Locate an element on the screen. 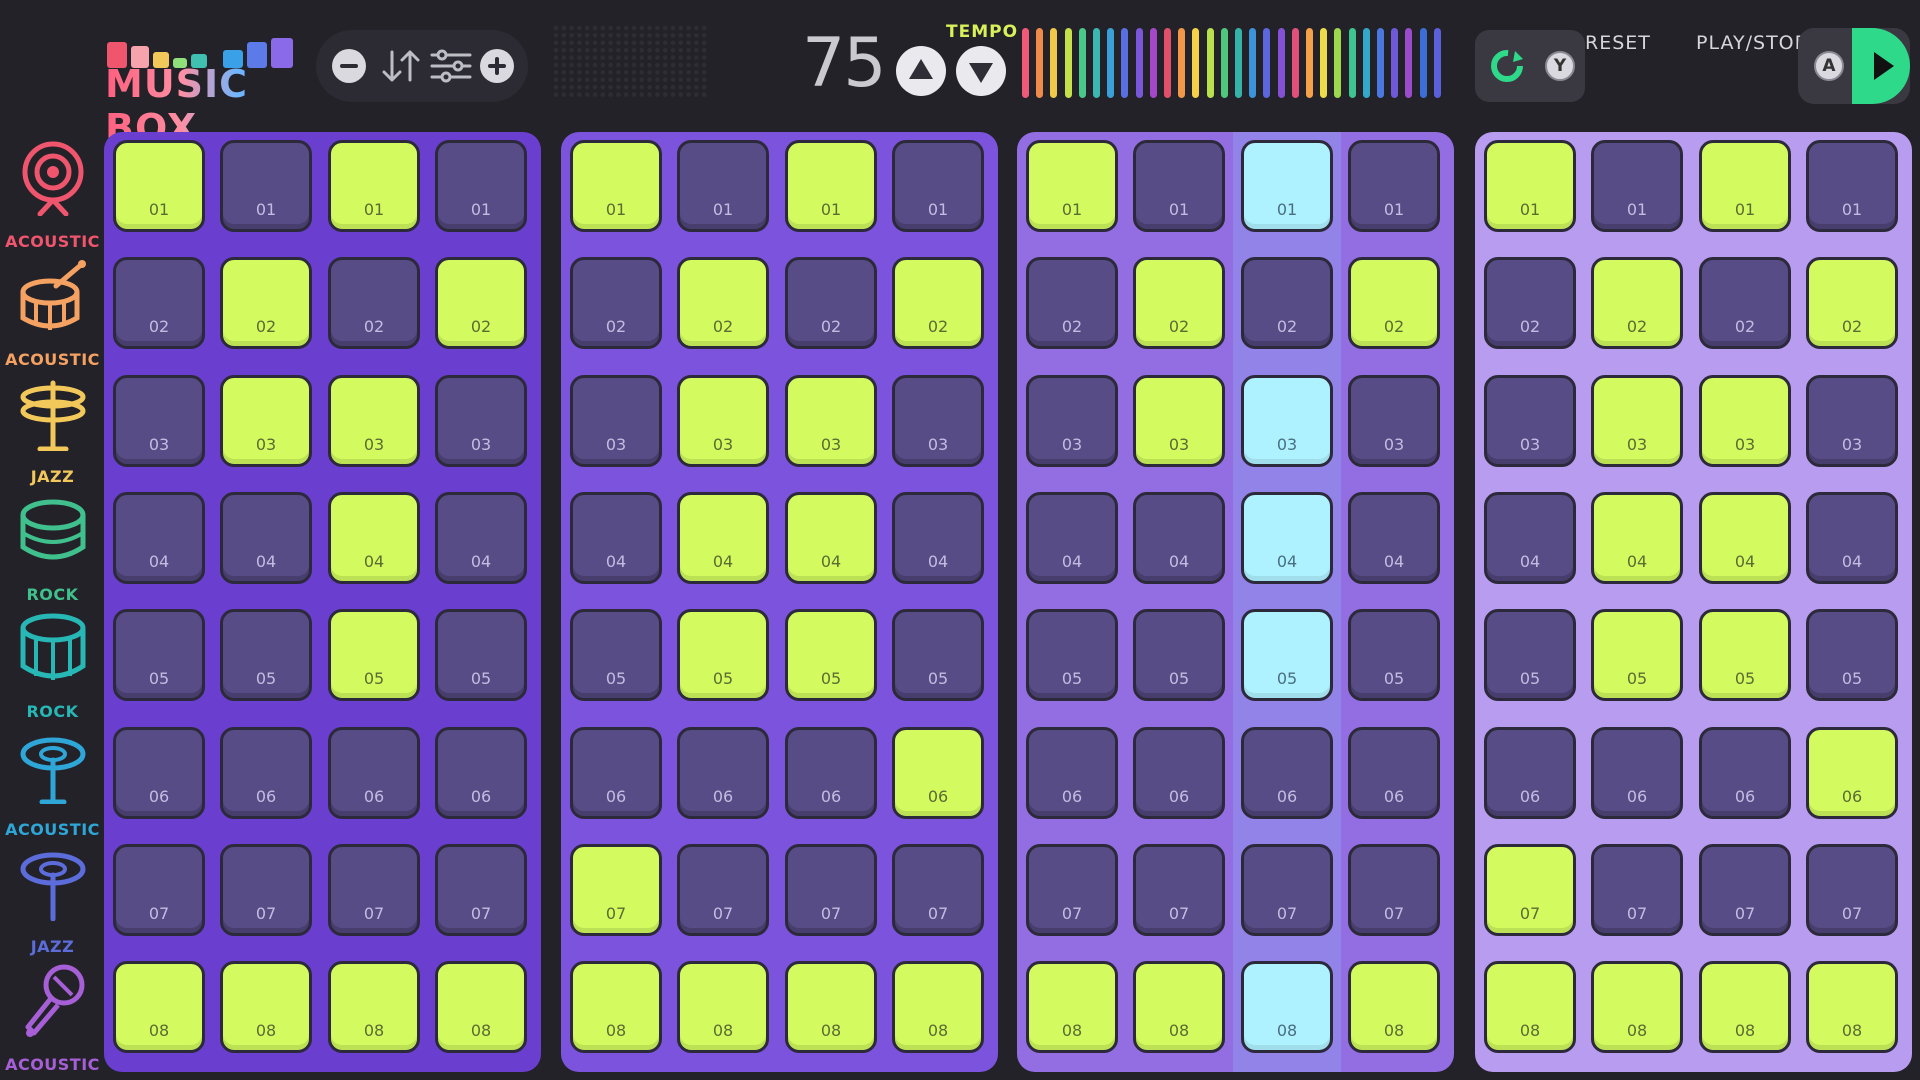 This screenshot has height=1080, width=1920. tempo-up-button is located at coordinates (921, 71).